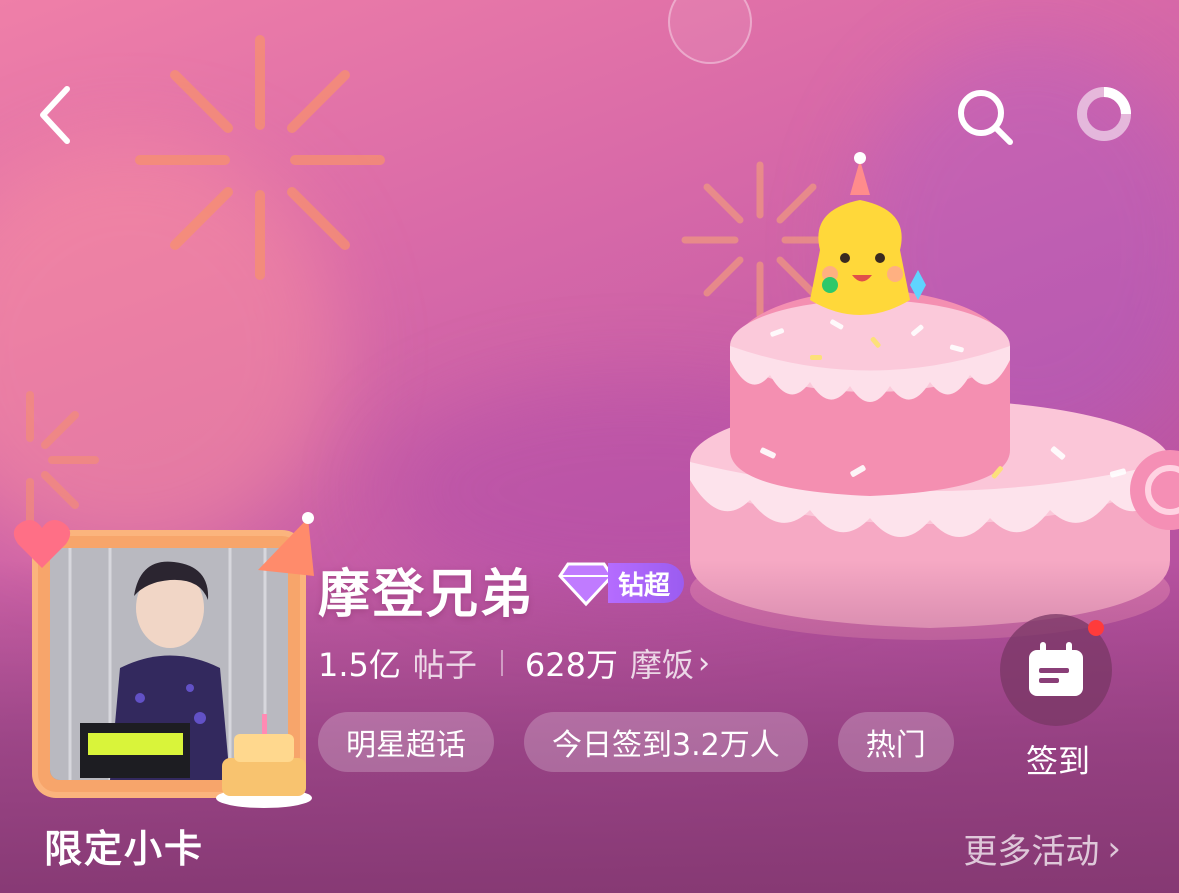 The height and width of the screenshot is (893, 1179). I want to click on super-fan-badge: 钻超, so click(621, 583).